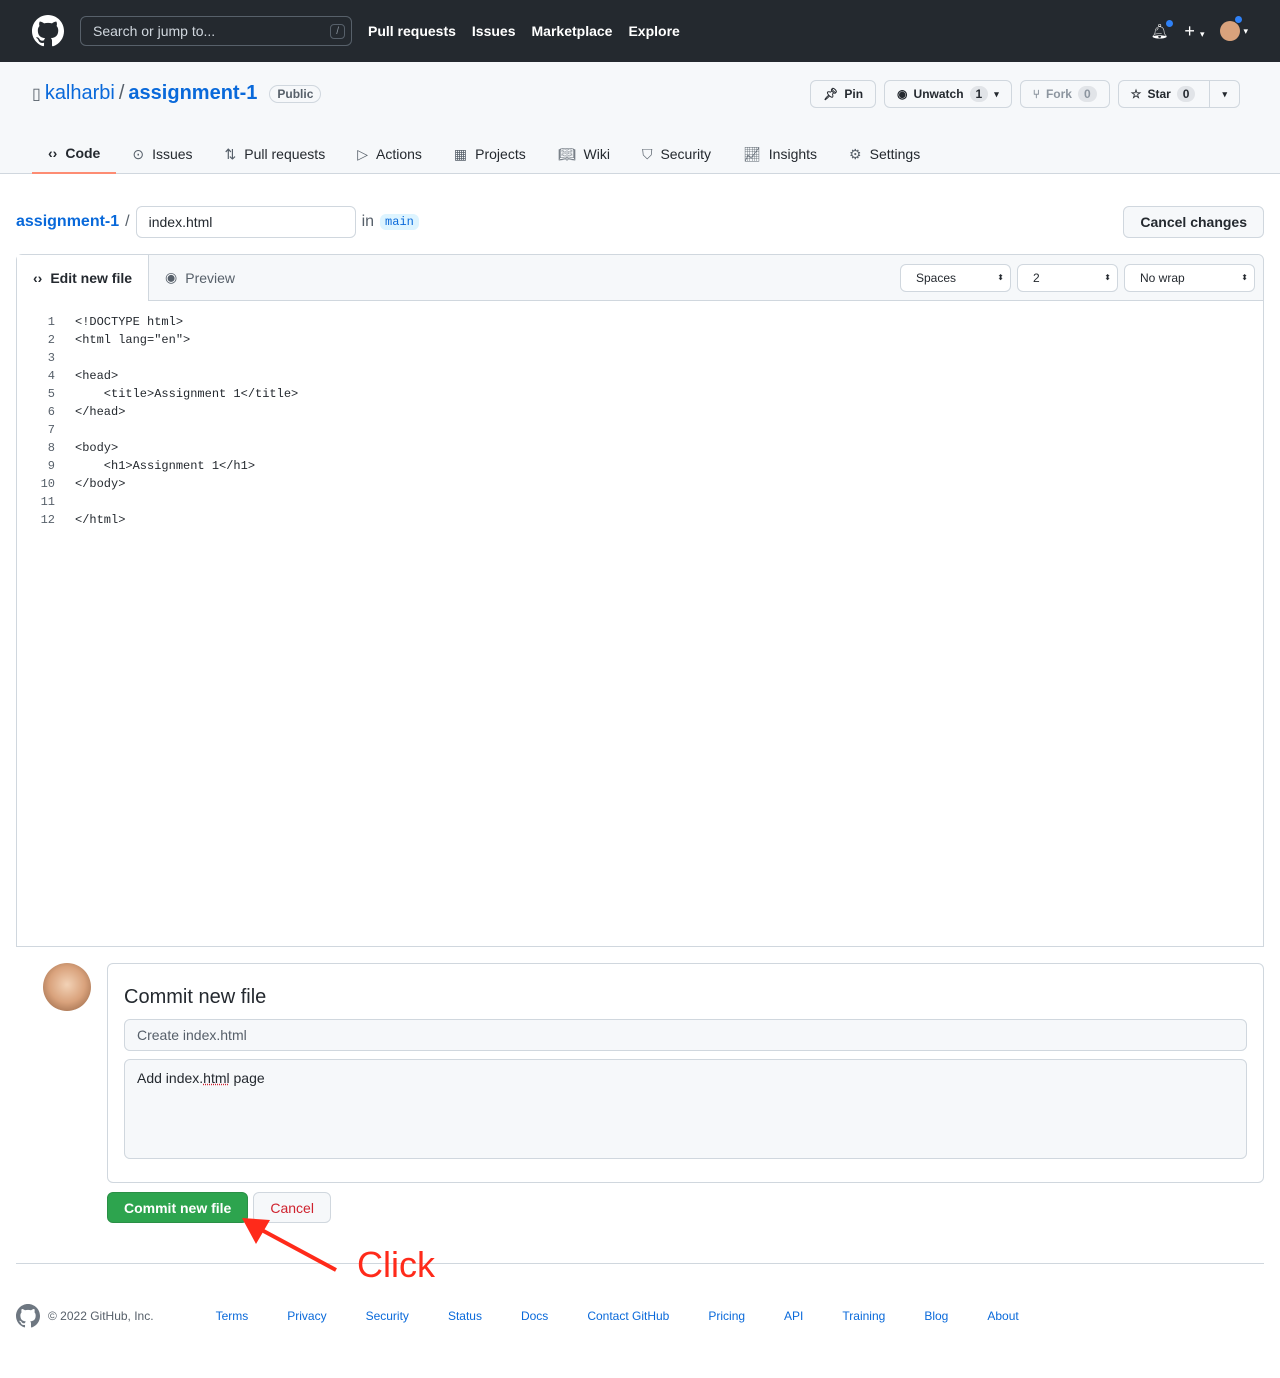 The width and height of the screenshot is (1280, 1378). I want to click on footer-link-docs: Docs, so click(534, 1316).